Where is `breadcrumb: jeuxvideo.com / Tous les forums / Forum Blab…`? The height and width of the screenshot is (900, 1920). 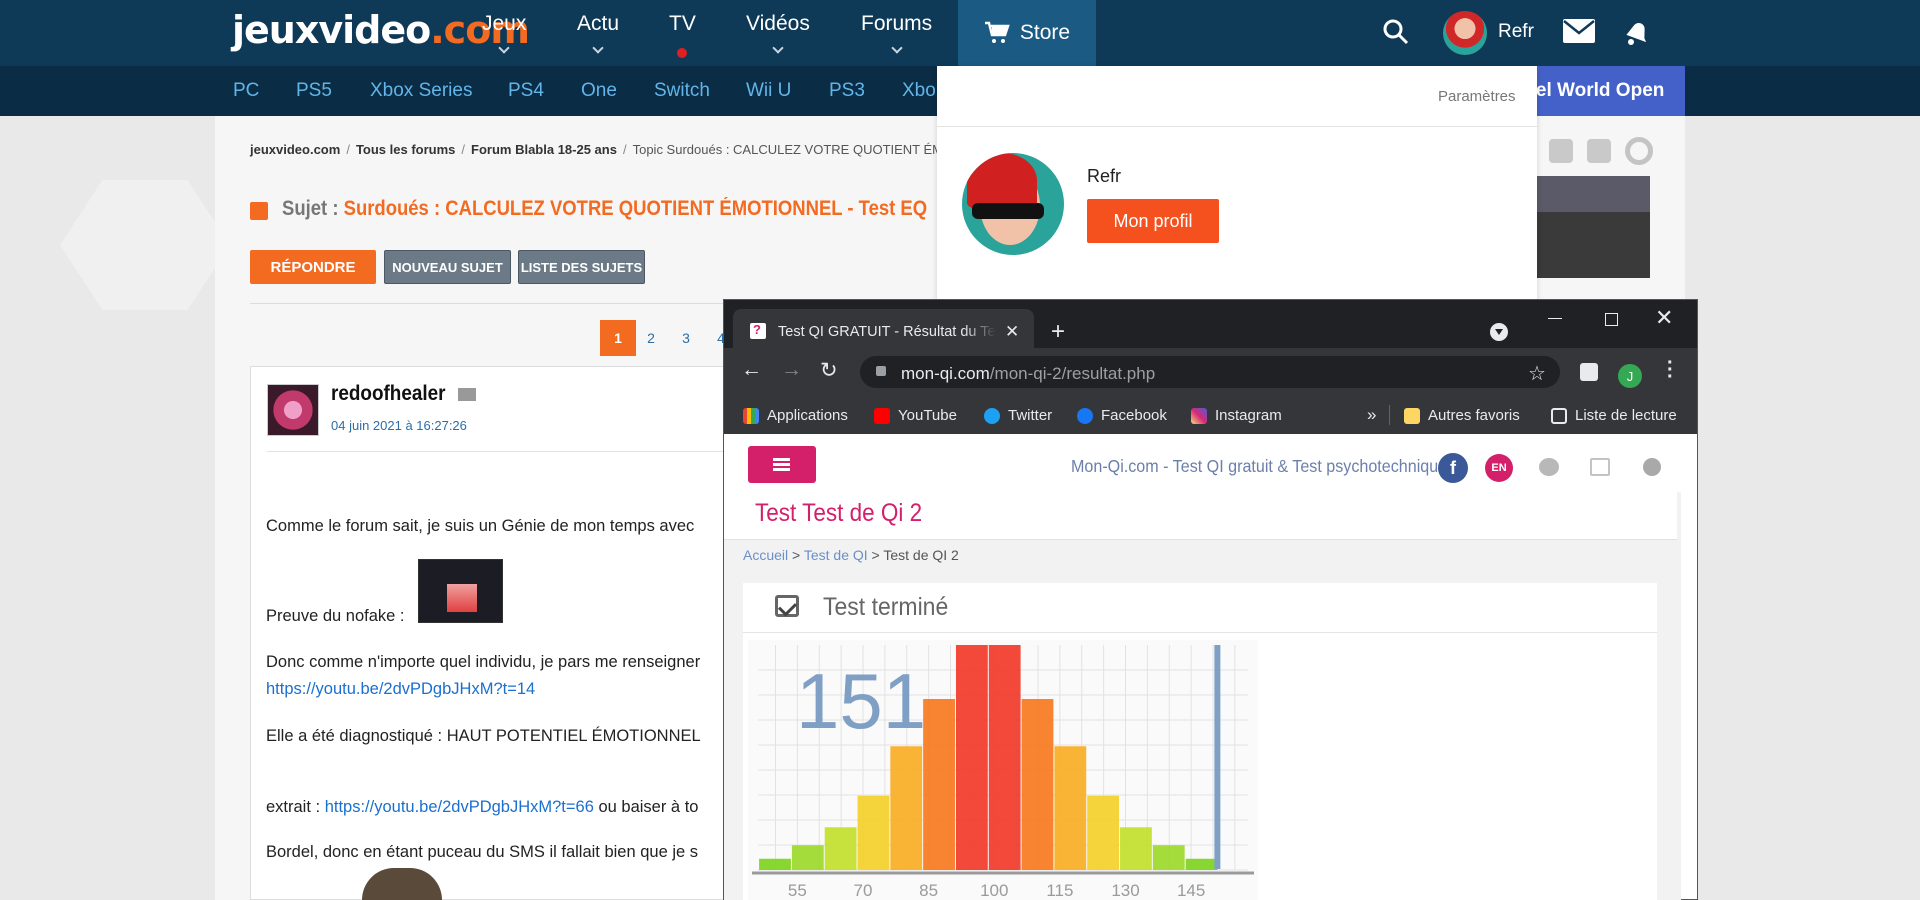 breadcrumb: jeuxvideo.com / Tous les forums / Forum Blab… is located at coordinates (612, 149).